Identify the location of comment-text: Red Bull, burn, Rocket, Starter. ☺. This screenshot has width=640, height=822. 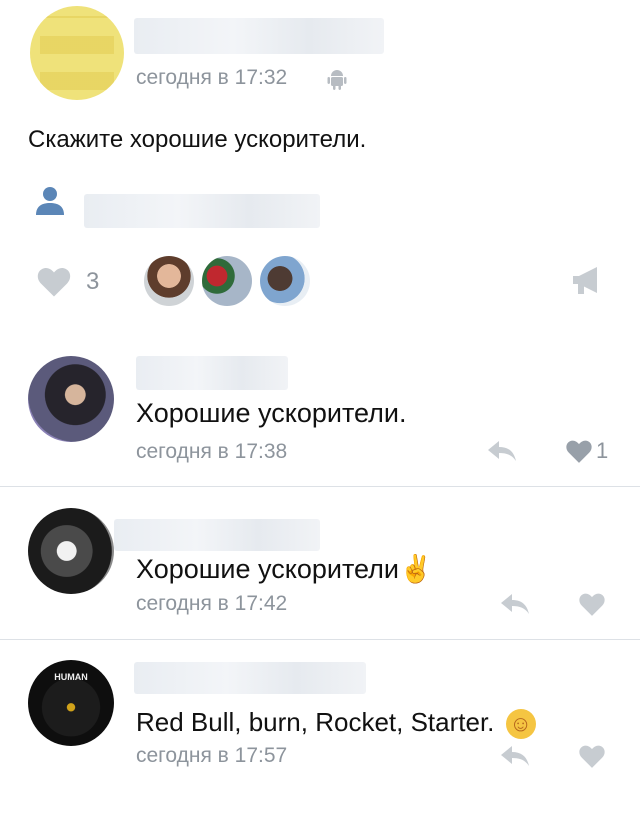
(336, 723).